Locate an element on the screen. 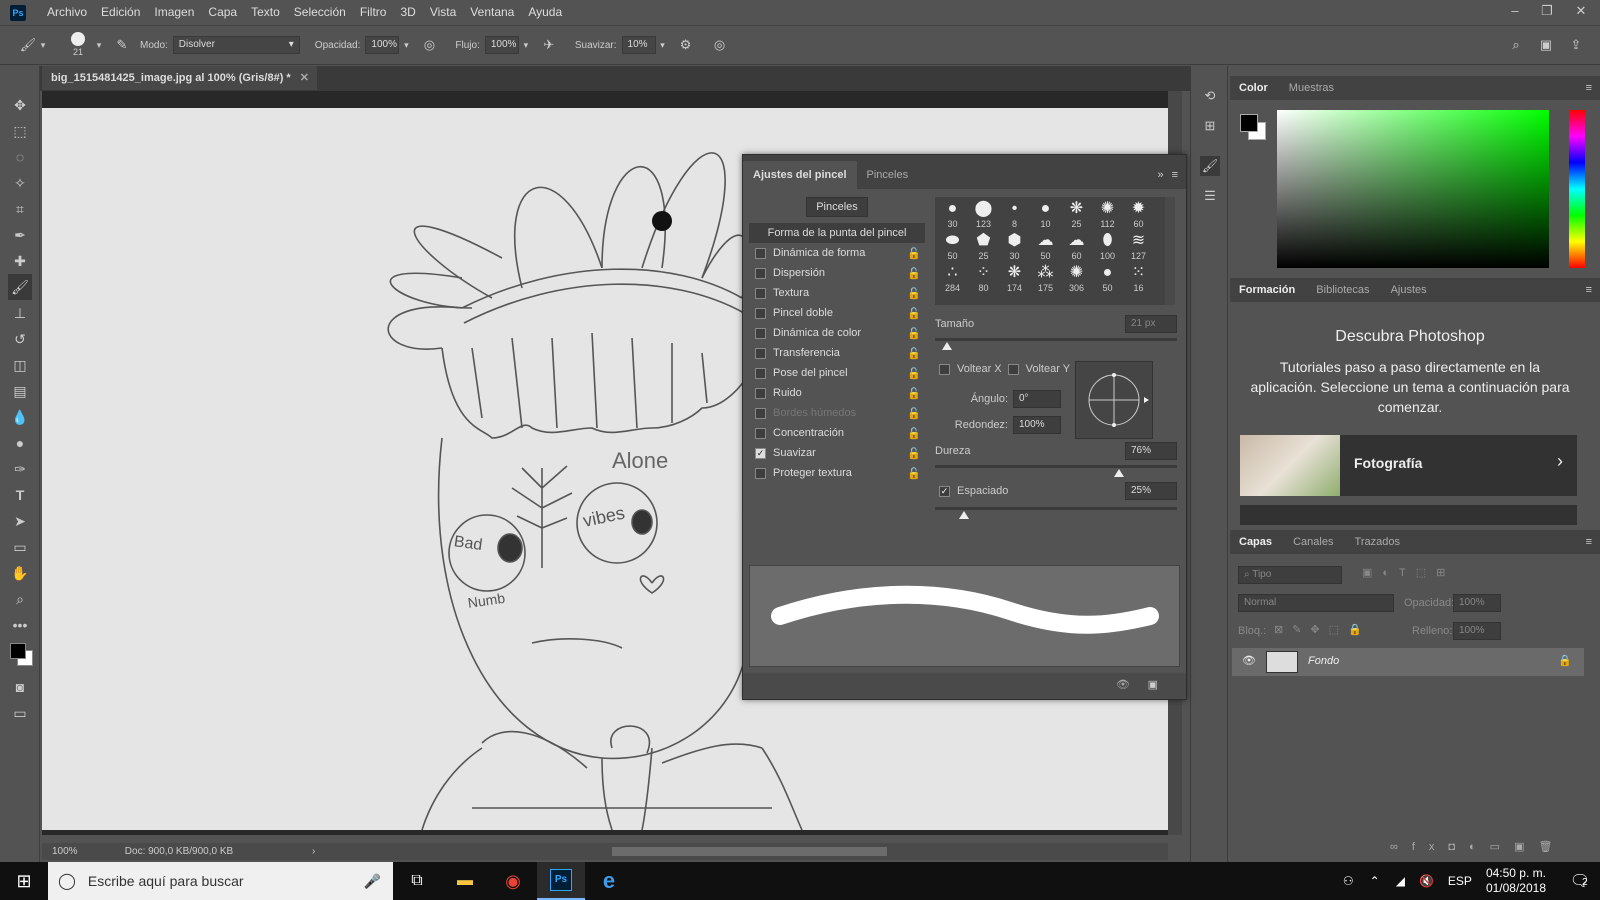 The image size is (1600, 900). pressure-size-icon: ◎ is located at coordinates (720, 45).